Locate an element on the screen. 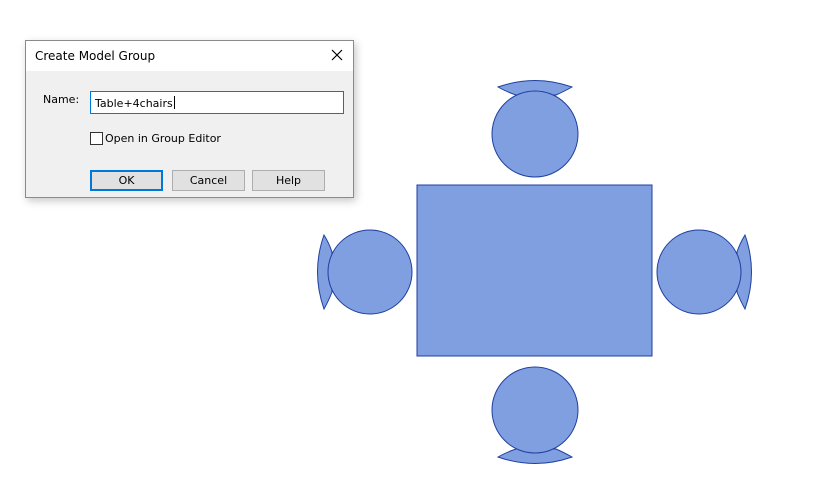 The width and height of the screenshot is (828, 499). text-caret is located at coordinates (174, 102).